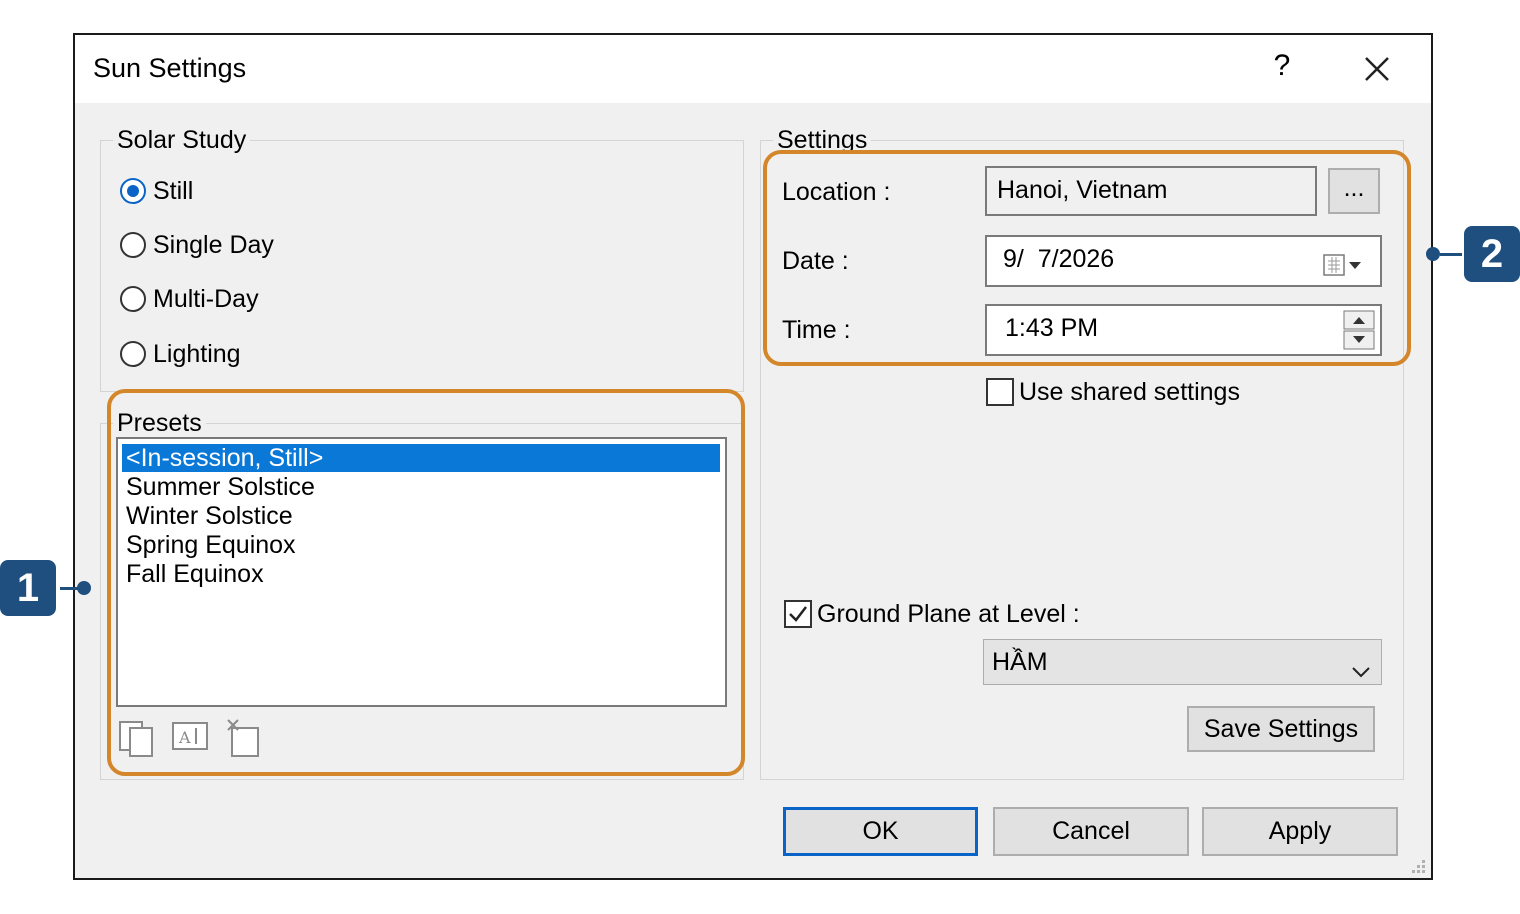 The width and height of the screenshot is (1520, 914). I want to click on chevron-down-icon, so click(1361, 674).